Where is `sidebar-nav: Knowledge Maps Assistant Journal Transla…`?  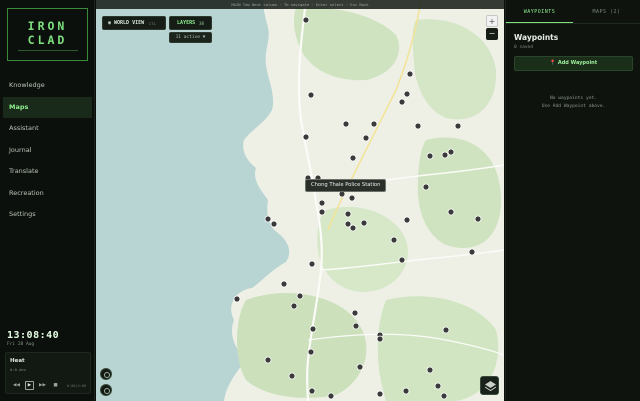
sidebar-nav: Knowledge Maps Assistant Journal Transla… is located at coordinates (47, 150).